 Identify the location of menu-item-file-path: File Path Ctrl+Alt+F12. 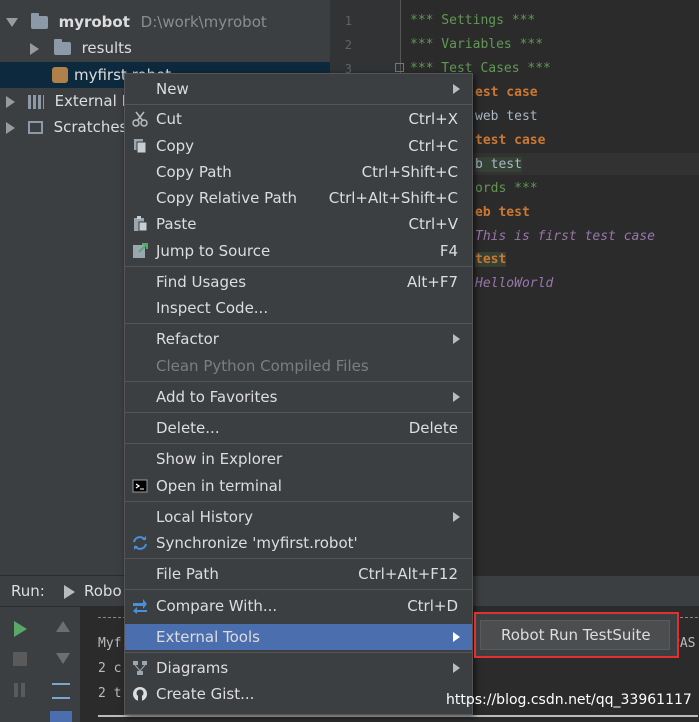
(298, 574).